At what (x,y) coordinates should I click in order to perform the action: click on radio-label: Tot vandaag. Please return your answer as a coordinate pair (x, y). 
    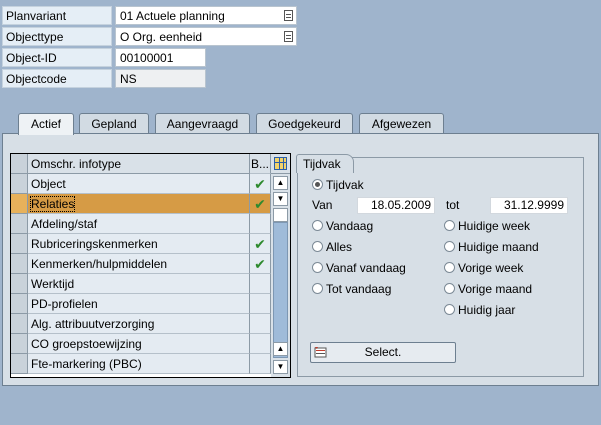
    Looking at the image, I should click on (359, 289).